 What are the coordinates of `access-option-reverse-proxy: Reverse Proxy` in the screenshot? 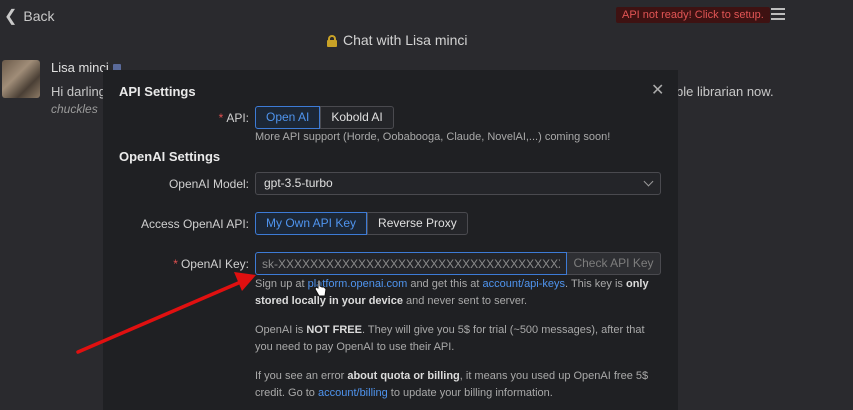 It's located at (417, 223).